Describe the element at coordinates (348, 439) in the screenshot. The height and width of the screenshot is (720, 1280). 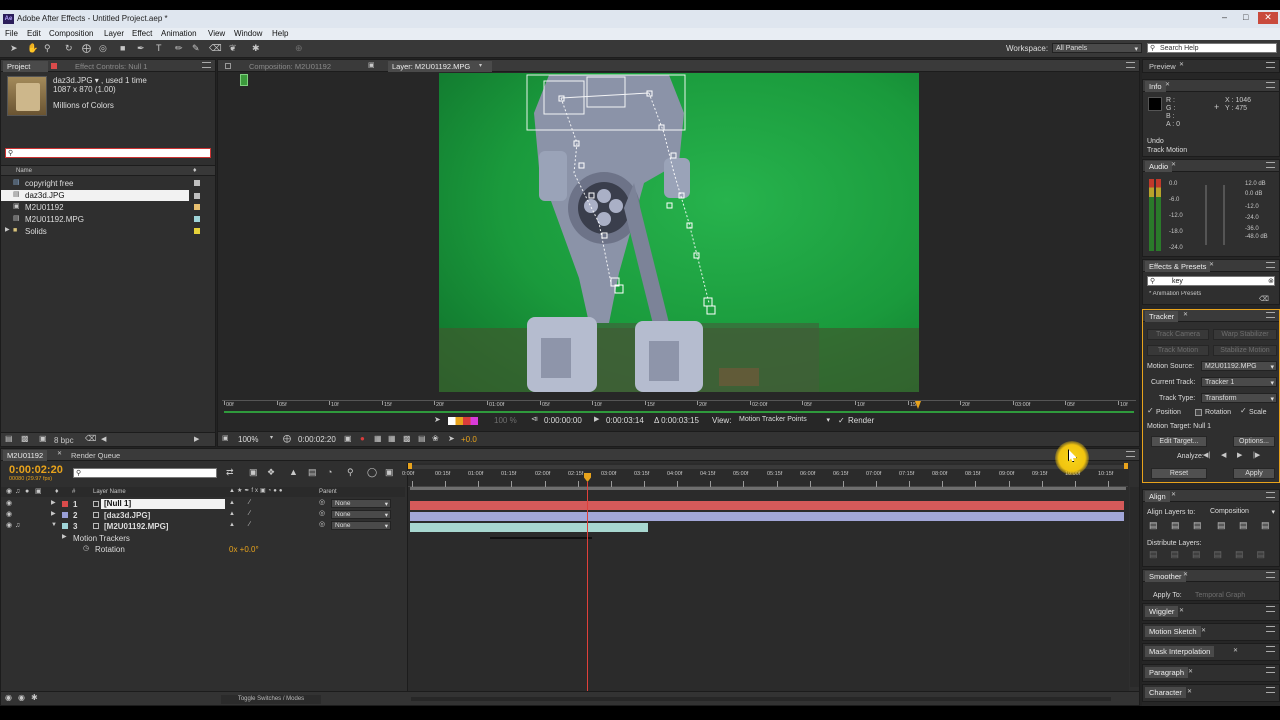
I see `camera-snapshot-icon: ▣` at that location.